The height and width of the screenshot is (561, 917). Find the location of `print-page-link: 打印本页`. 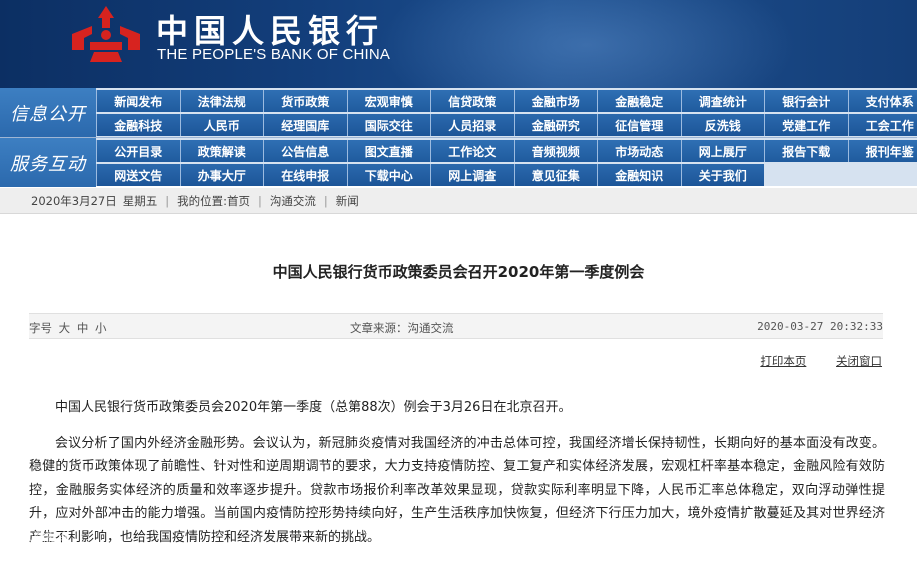

print-page-link: 打印本页 is located at coordinates (783, 361).